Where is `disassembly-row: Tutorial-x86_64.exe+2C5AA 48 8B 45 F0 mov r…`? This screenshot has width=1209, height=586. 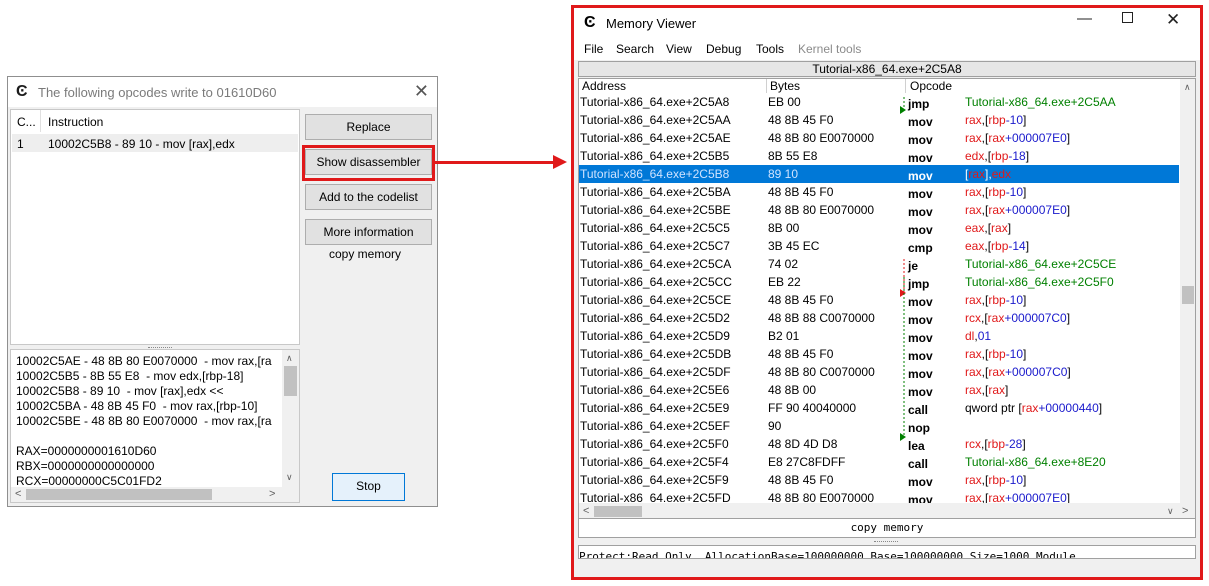
disassembly-row: Tutorial-x86_64.exe+2C5AA 48 8B 45 F0 mov r… is located at coordinates (879, 120).